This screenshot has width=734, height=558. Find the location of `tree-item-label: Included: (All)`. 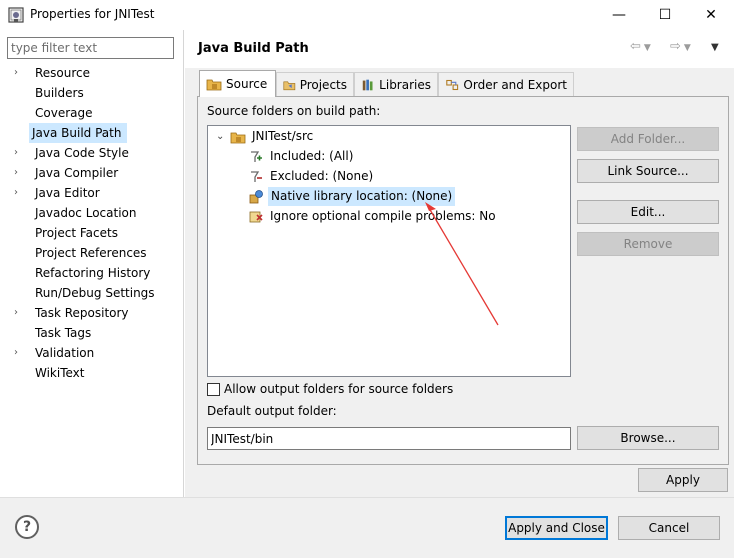

tree-item-label: Included: (All) is located at coordinates (312, 156).